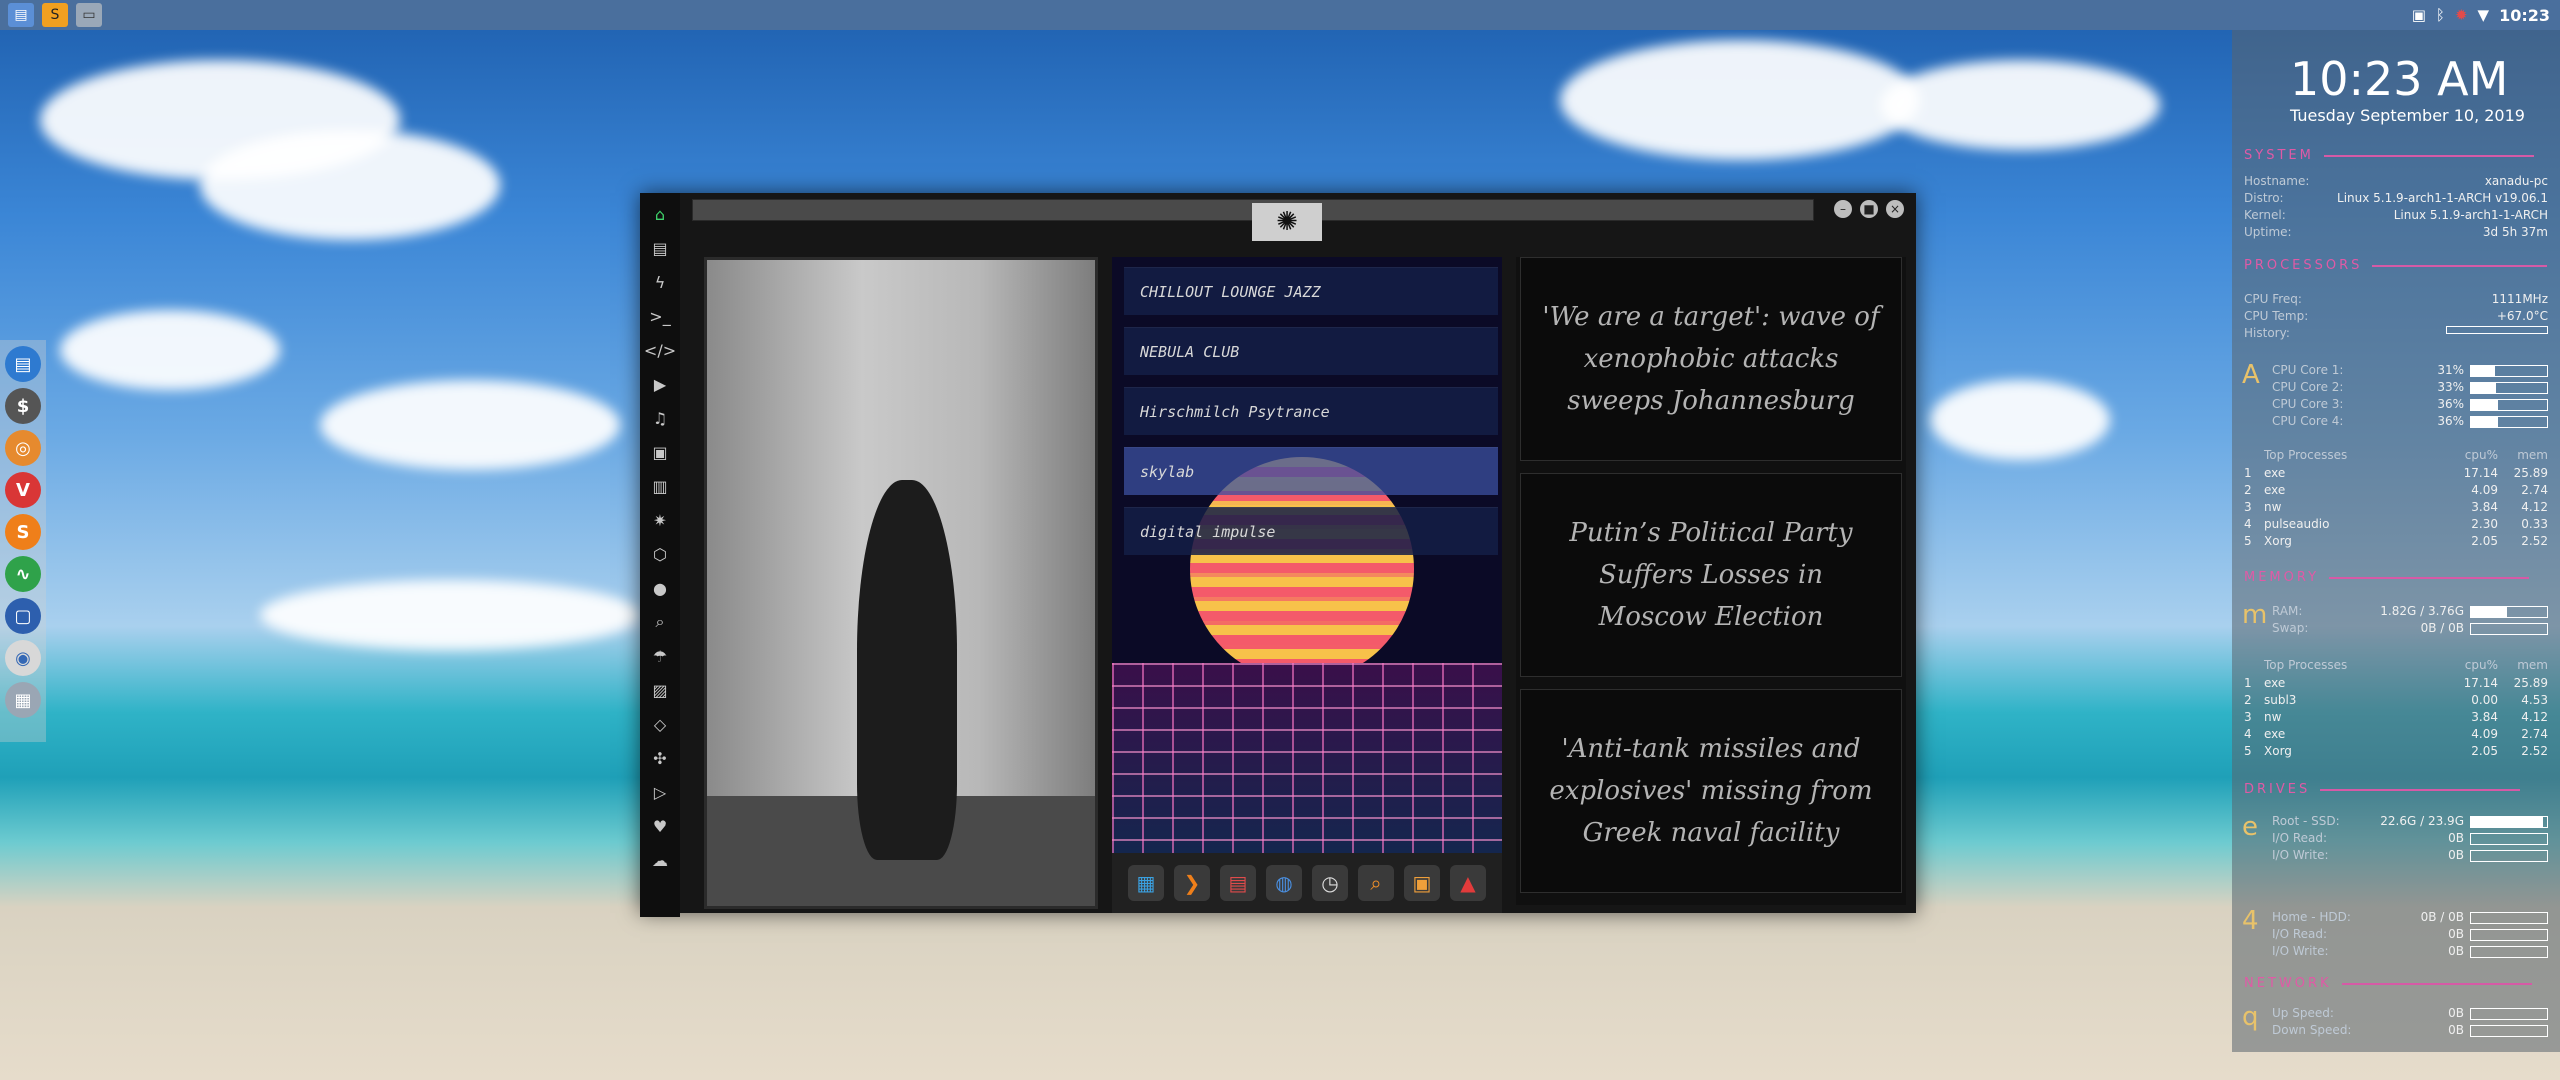 This screenshot has width=2560, height=1080. What do you see at coordinates (2410, 611) in the screenshot?
I see `ram-row: RAM: 1.82G / 3.76G` at bounding box center [2410, 611].